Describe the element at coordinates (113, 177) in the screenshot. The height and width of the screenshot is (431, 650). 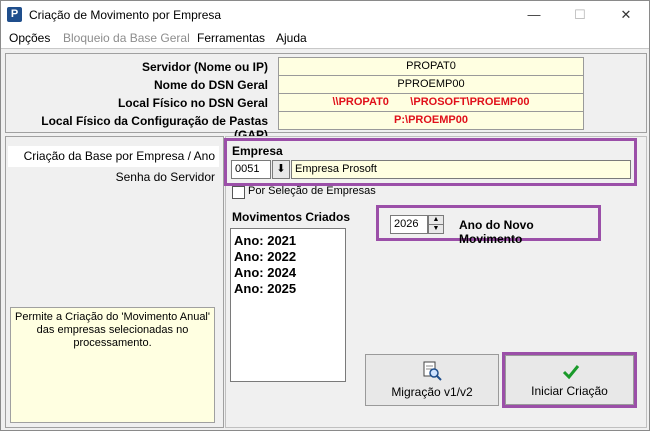
I see `nav-item-senha-servidor: Senha do Servidor` at that location.